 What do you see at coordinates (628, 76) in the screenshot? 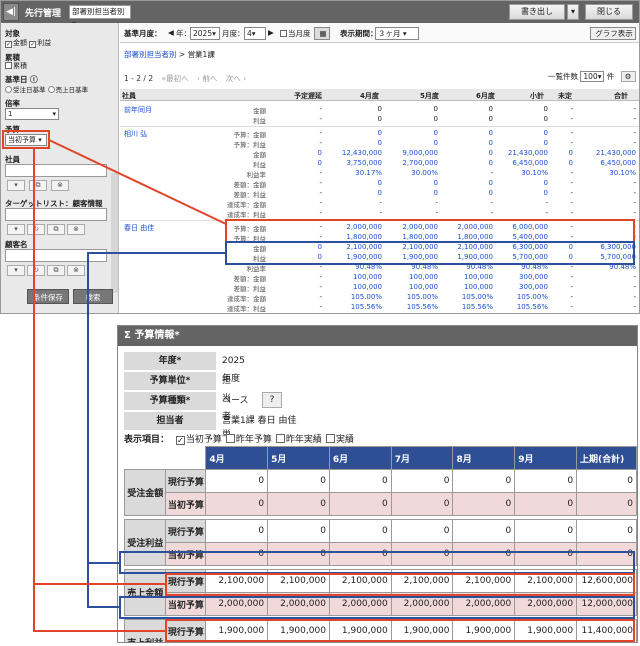
I see `settings-gear-icon: ⚙` at bounding box center [628, 76].